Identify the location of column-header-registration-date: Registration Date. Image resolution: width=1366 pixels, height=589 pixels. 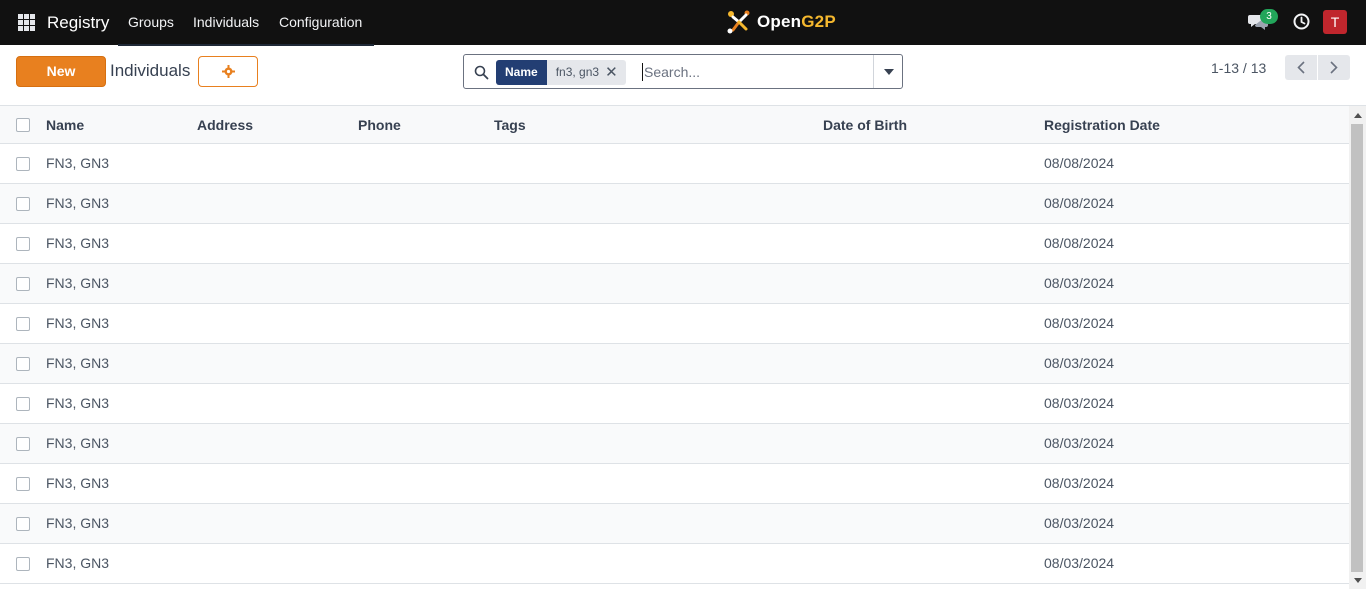
(1102, 125).